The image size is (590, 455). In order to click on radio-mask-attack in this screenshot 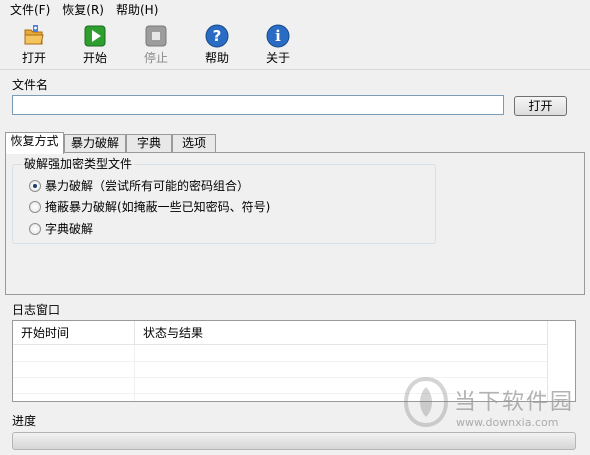, I will do `click(35, 206)`.